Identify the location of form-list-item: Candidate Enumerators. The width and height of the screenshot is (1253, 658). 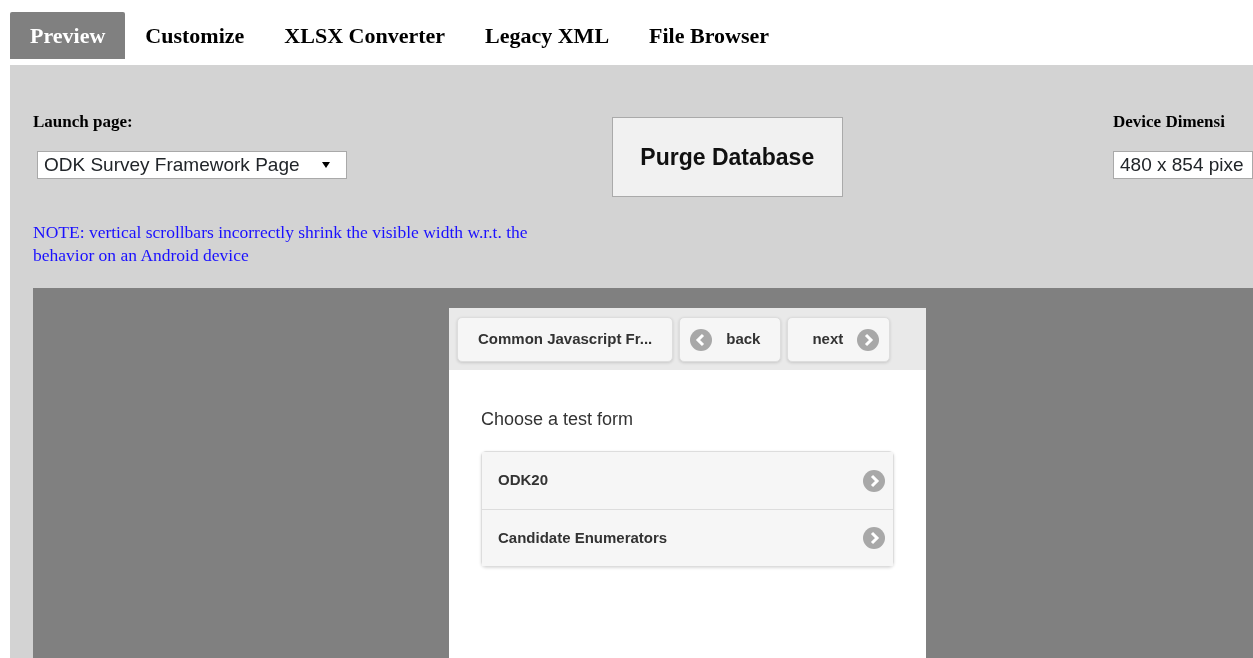
(687, 537).